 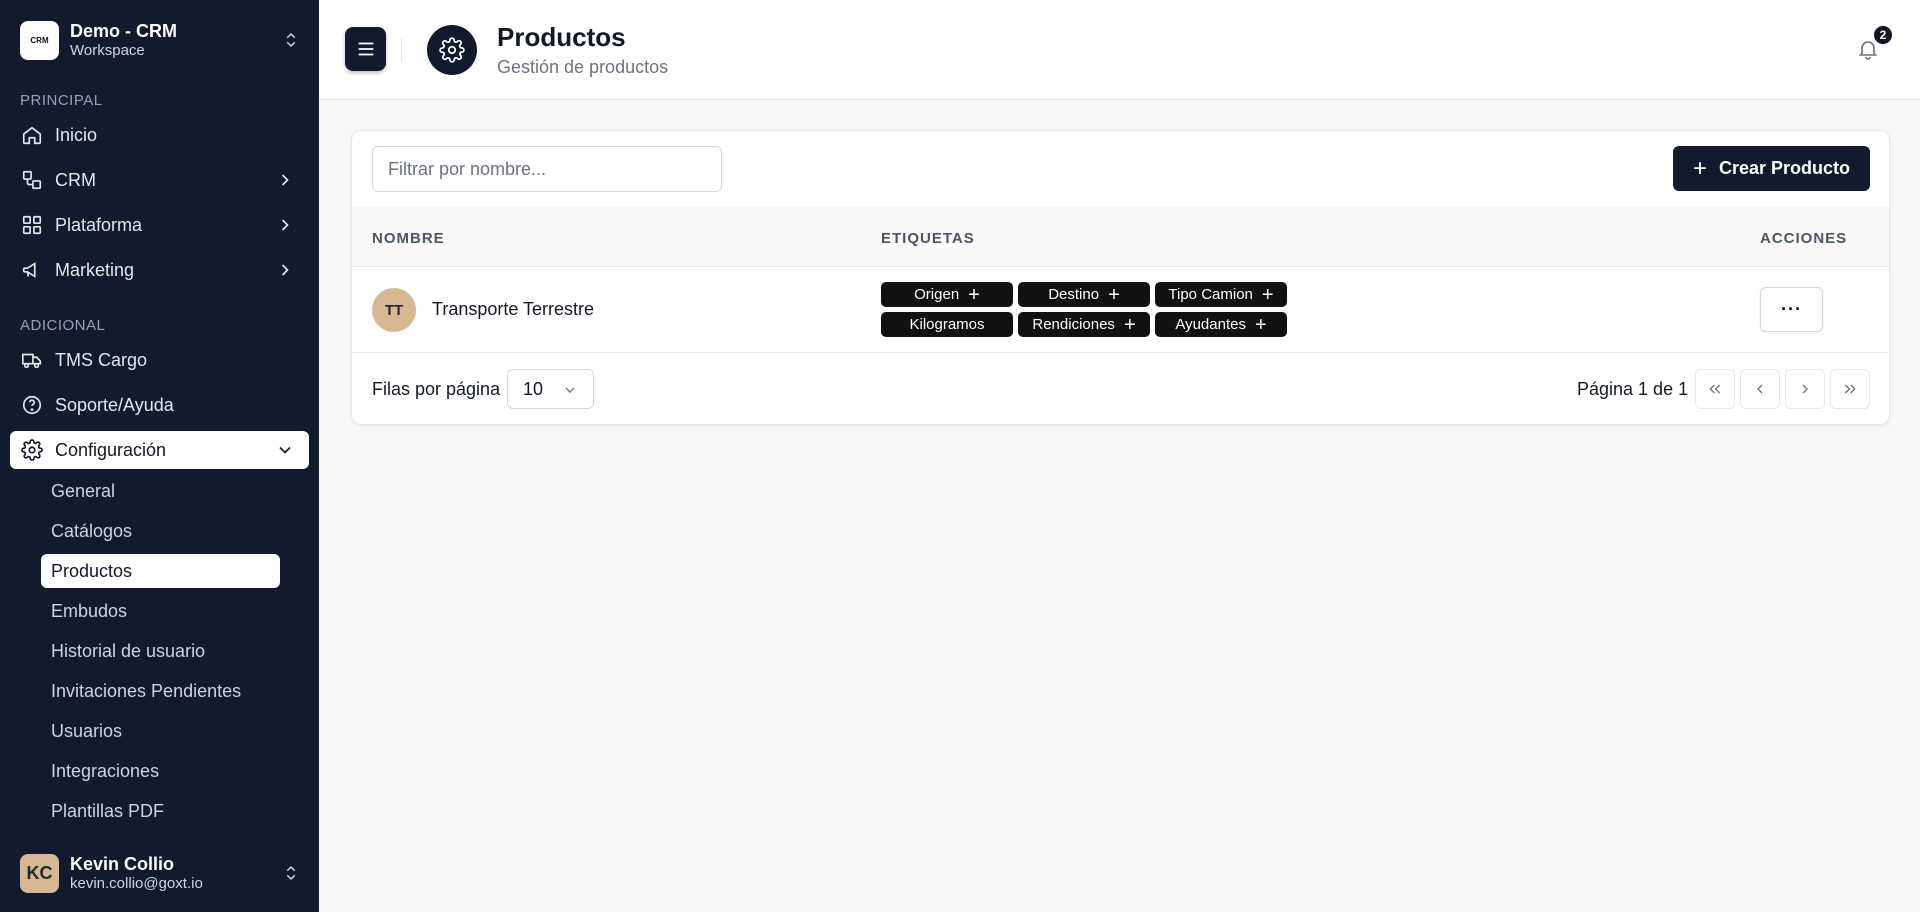 What do you see at coordinates (95, 269) in the screenshot?
I see `sidebar-item-label: Marketing` at bounding box center [95, 269].